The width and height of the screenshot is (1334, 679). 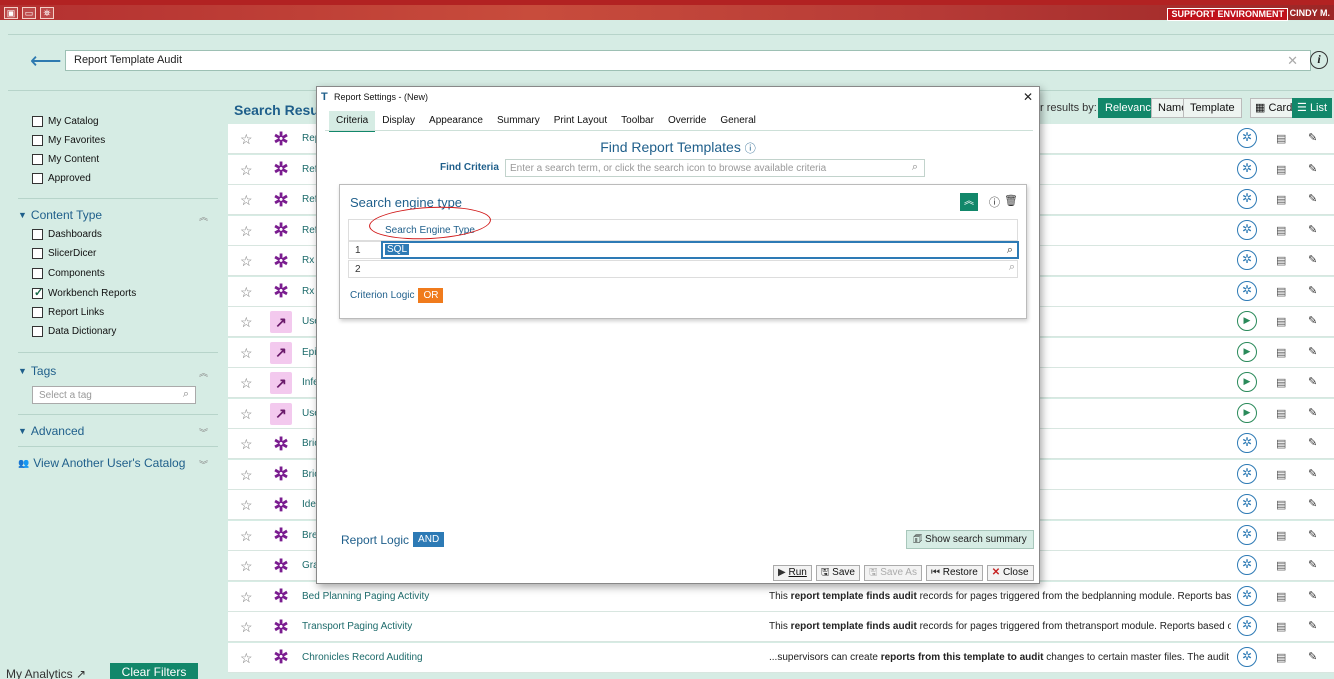 What do you see at coordinates (687, 121) in the screenshot?
I see `tab-override: Override` at bounding box center [687, 121].